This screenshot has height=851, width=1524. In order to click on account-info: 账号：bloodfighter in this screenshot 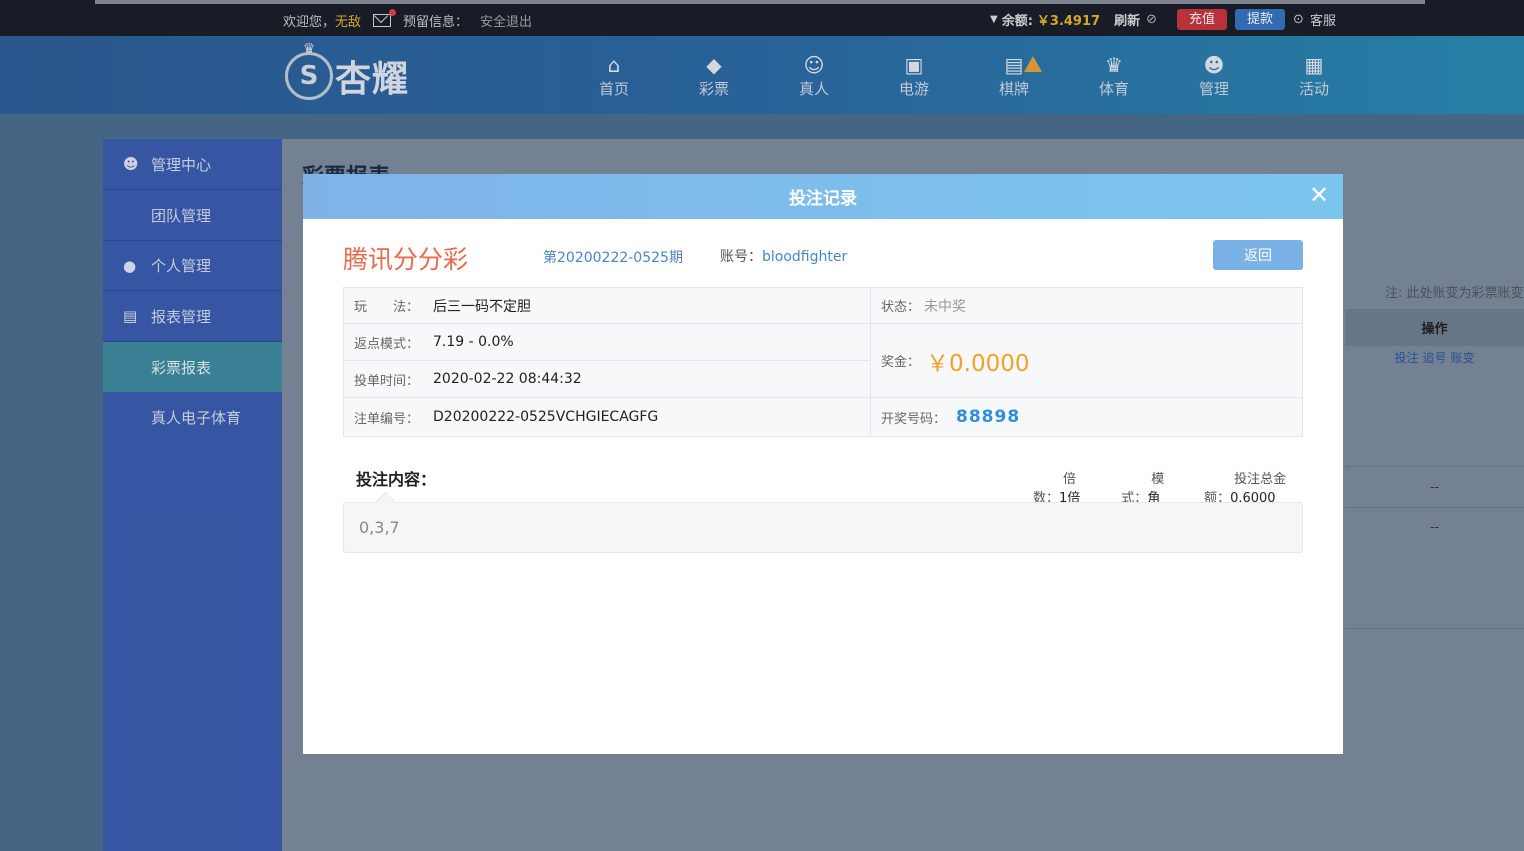, I will do `click(783, 256)`.